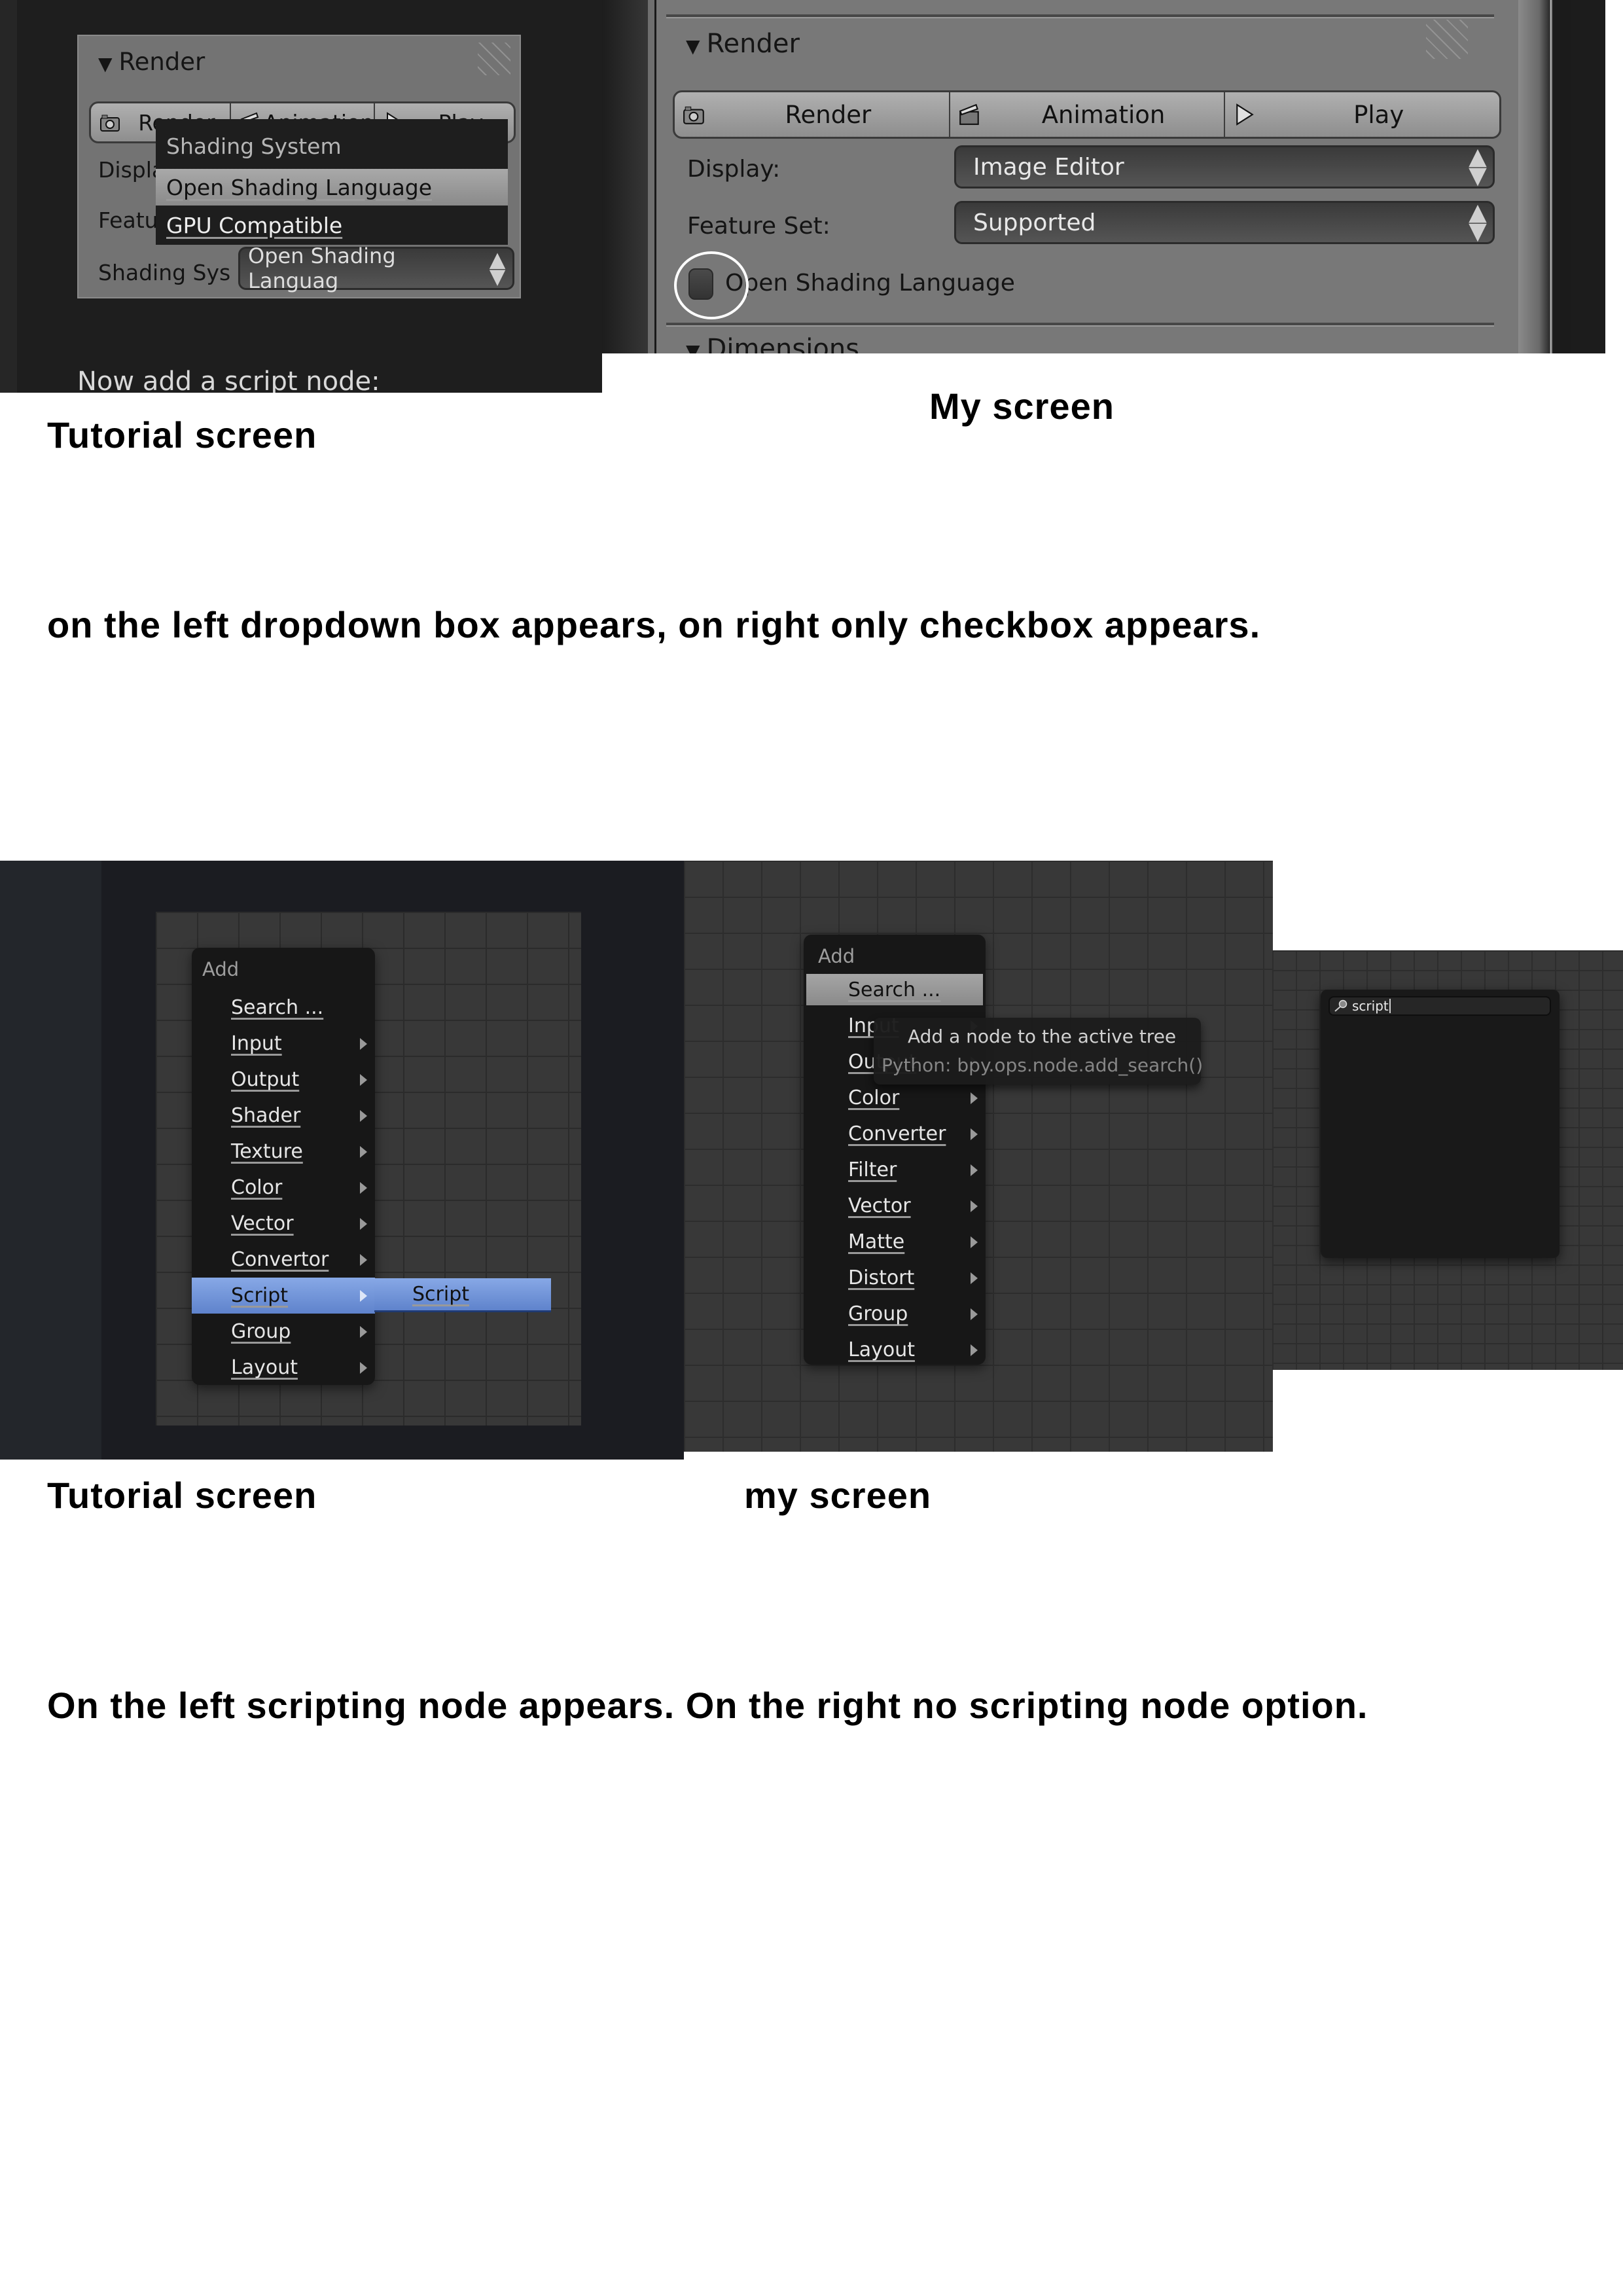  Describe the element at coordinates (128, 220) in the screenshot. I see `feature-set-label: Featu` at that location.